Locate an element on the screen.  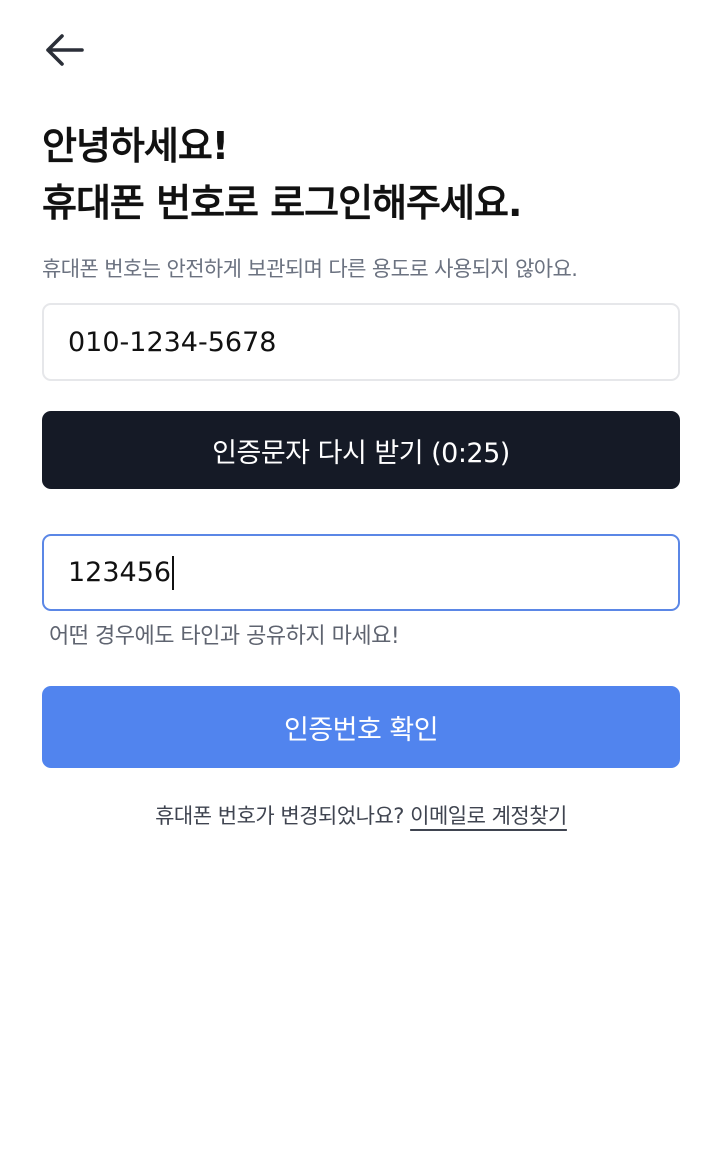
page-title: 안녕하세요! 휴대폰 번호로 로그인해주세요. is located at coordinates (282, 175).